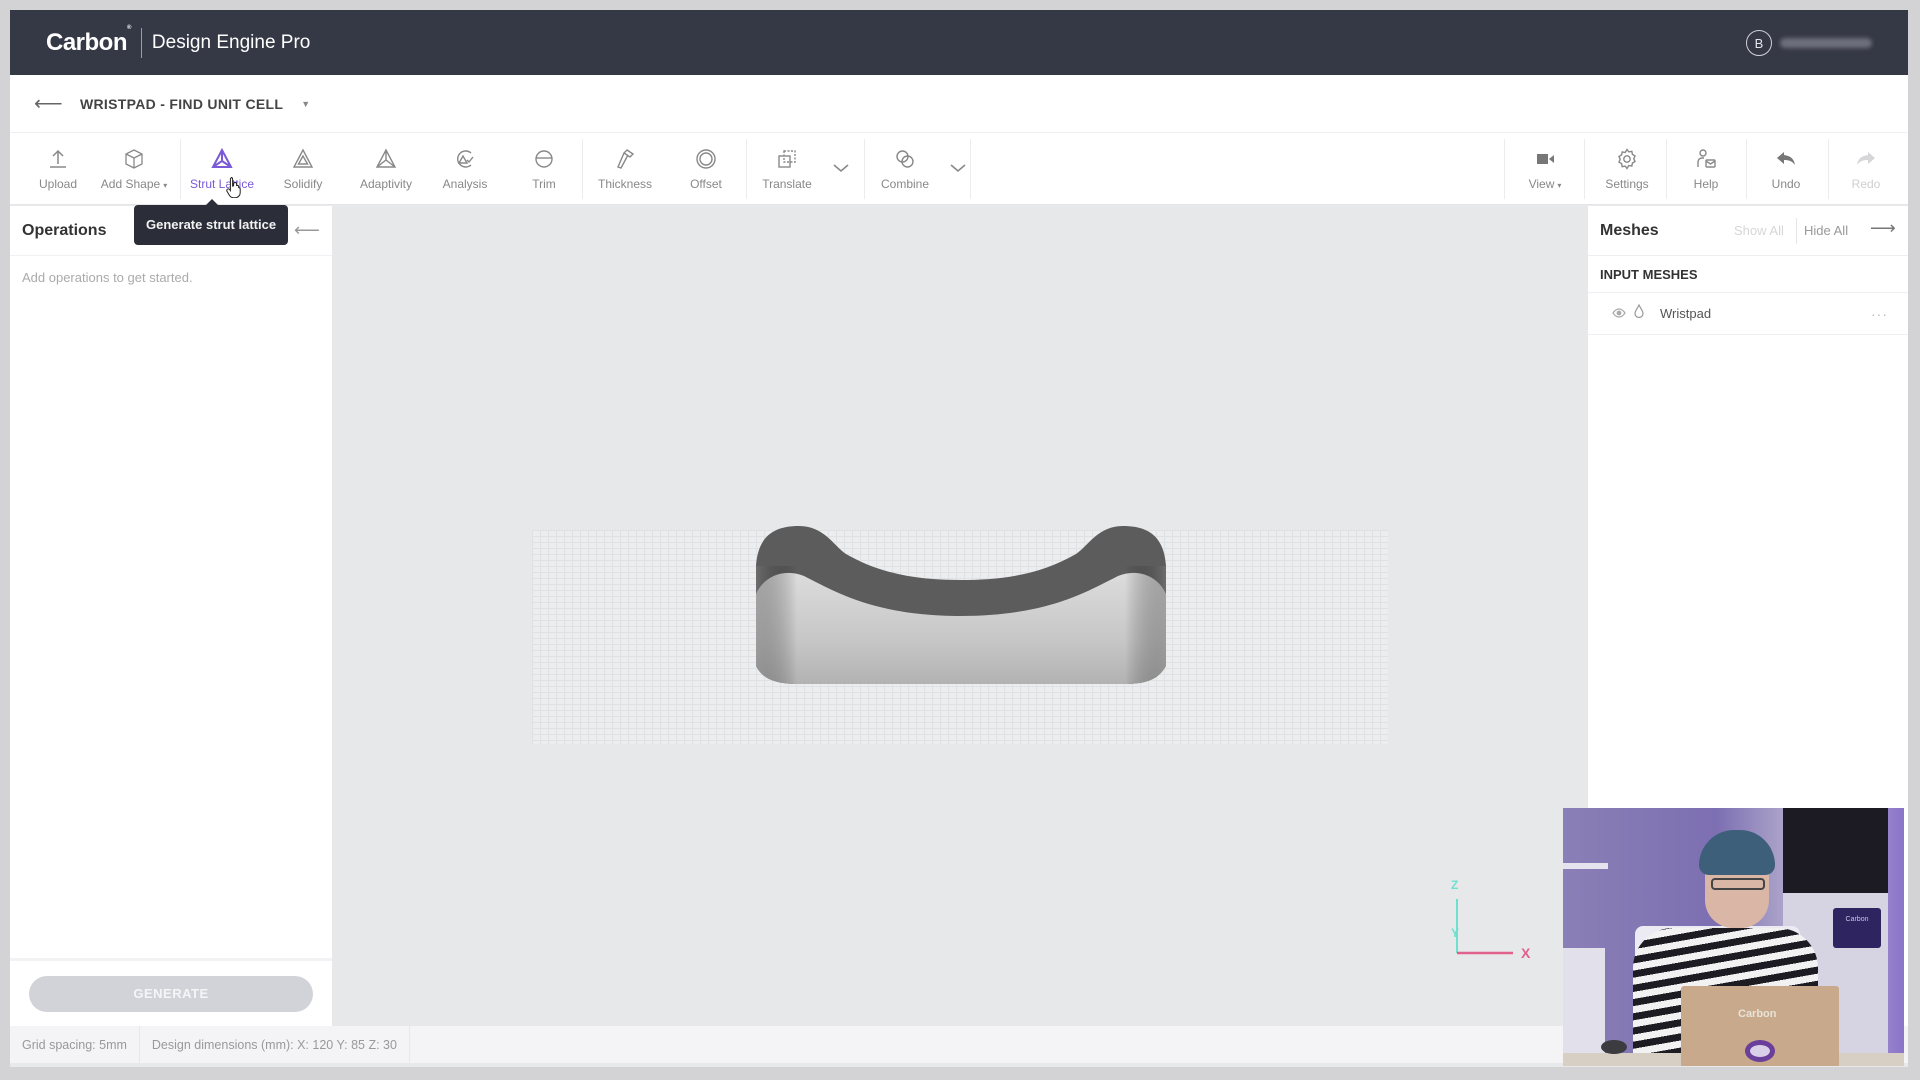 The width and height of the screenshot is (1920, 1080). Describe the element at coordinates (1627, 184) in the screenshot. I see `settings-label: Settings` at that location.